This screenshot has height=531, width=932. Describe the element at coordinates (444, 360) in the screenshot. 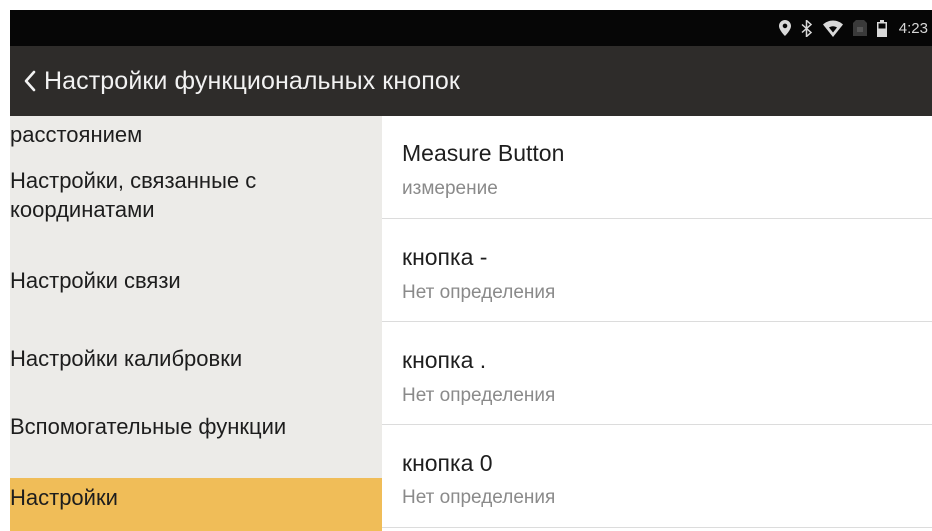

I see `list-item-title: кнопка .` at that location.